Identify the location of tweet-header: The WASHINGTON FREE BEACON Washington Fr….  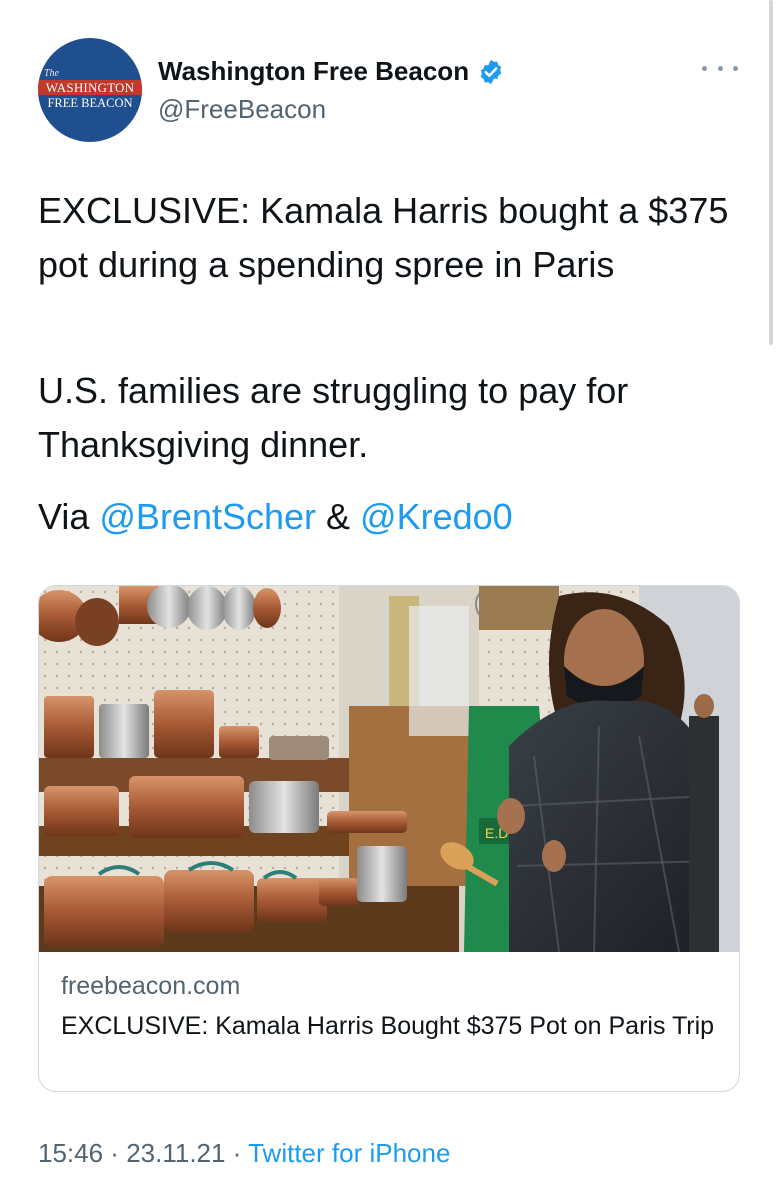
(388, 90).